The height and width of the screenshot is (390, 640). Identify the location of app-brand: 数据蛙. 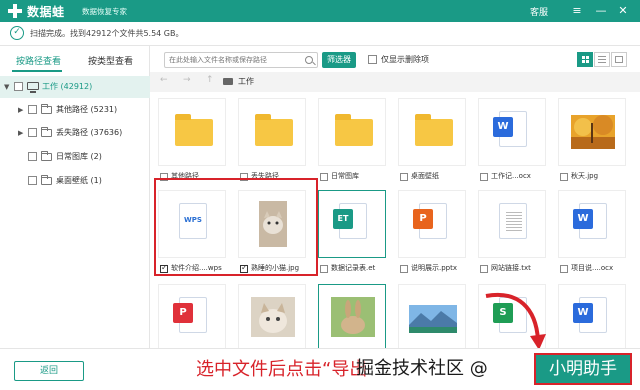
(46, 12).